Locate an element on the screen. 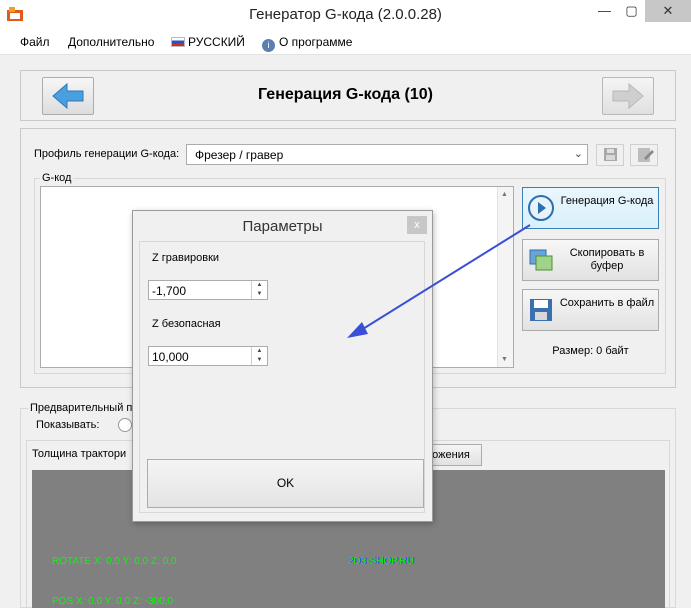 The height and width of the screenshot is (608, 691). profile-selected: Фрезер / гравер is located at coordinates (239, 155).